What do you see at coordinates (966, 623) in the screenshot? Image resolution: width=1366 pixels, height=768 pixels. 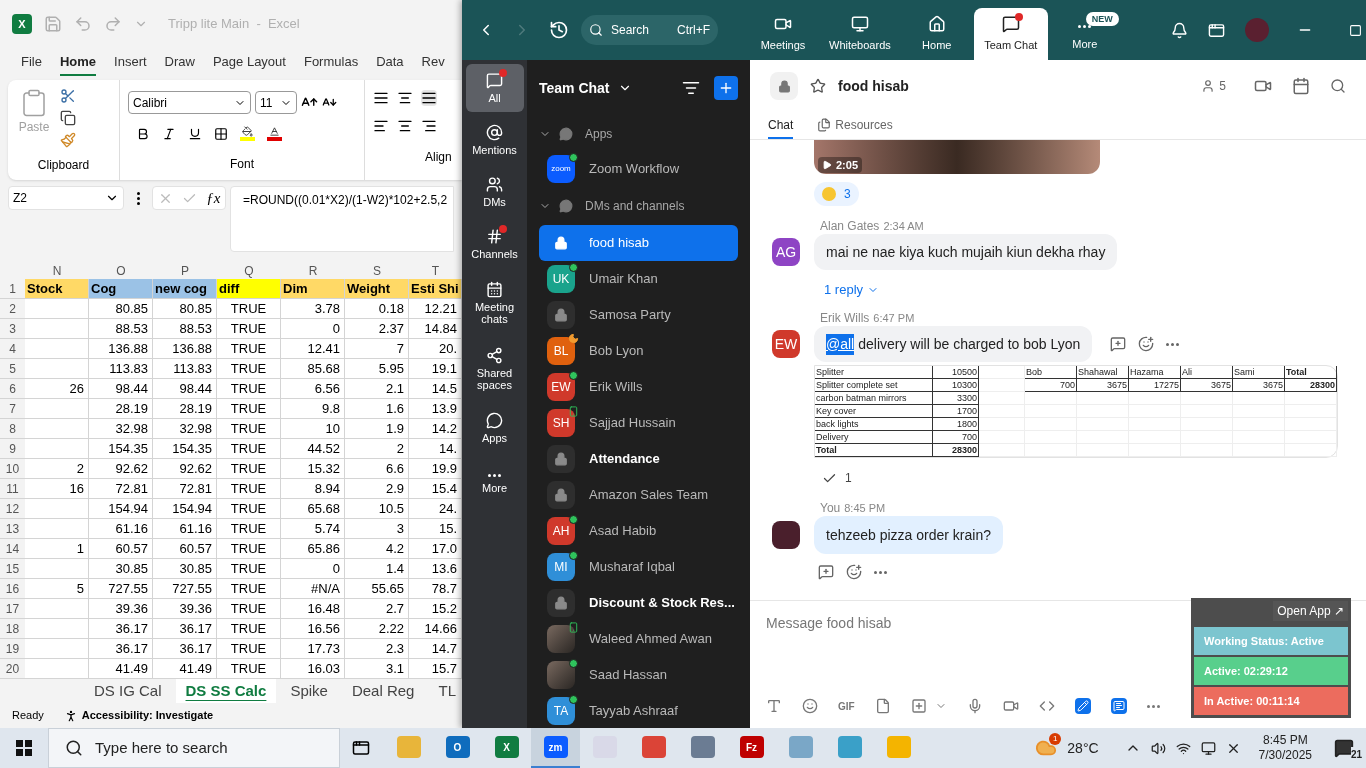 I see `message-input: Message food hisab` at bounding box center [966, 623].